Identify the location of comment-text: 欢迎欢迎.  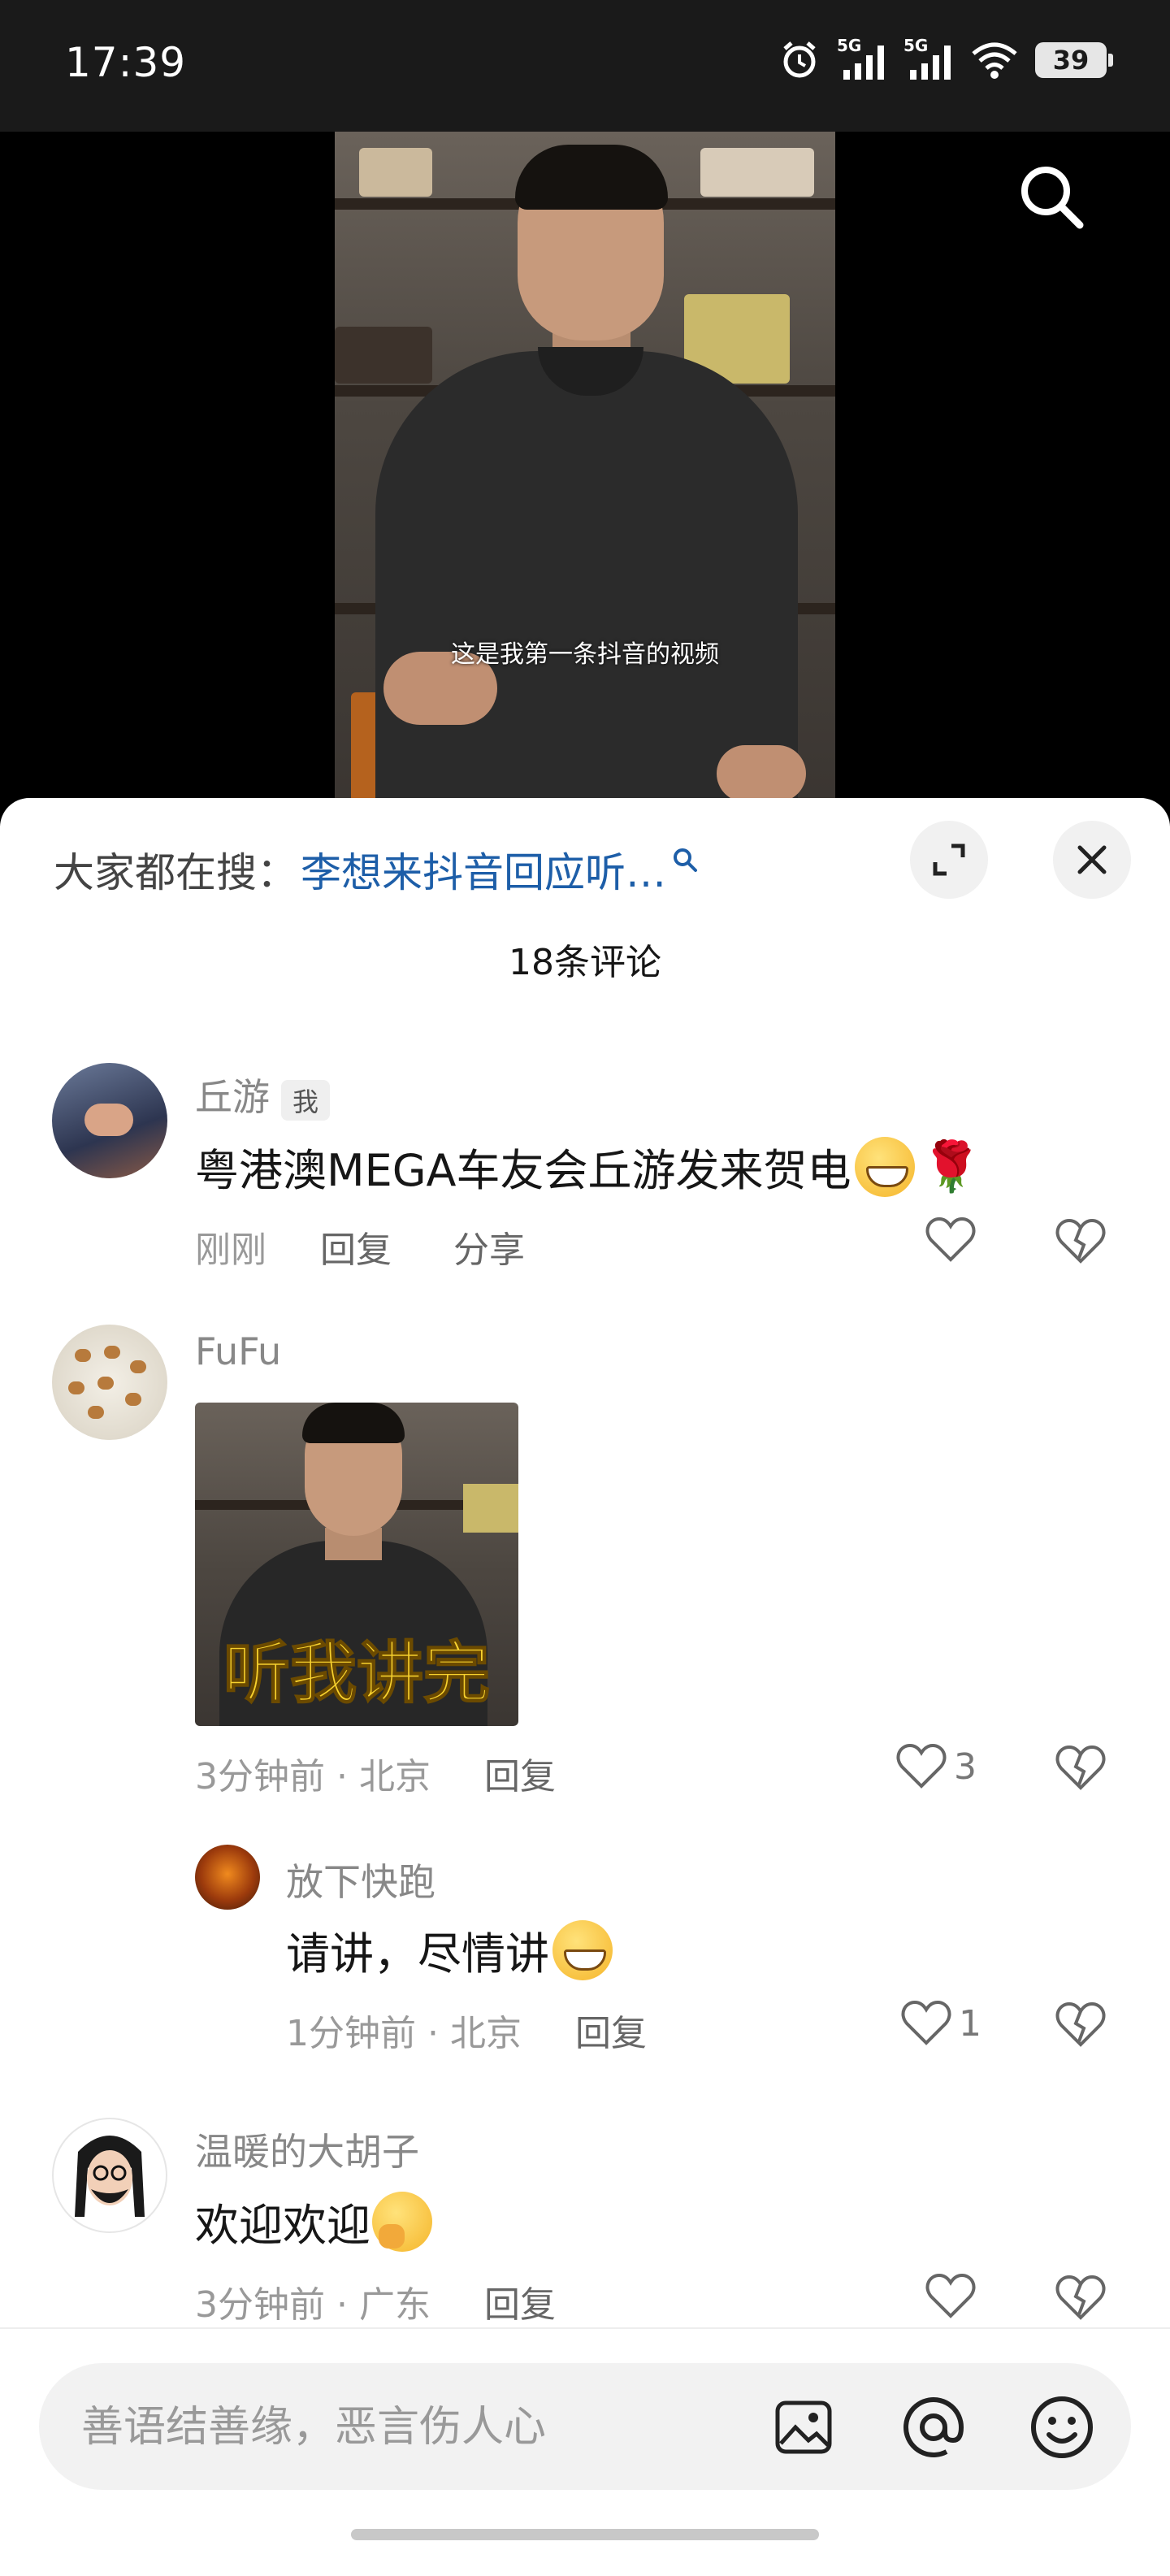
(313, 2221).